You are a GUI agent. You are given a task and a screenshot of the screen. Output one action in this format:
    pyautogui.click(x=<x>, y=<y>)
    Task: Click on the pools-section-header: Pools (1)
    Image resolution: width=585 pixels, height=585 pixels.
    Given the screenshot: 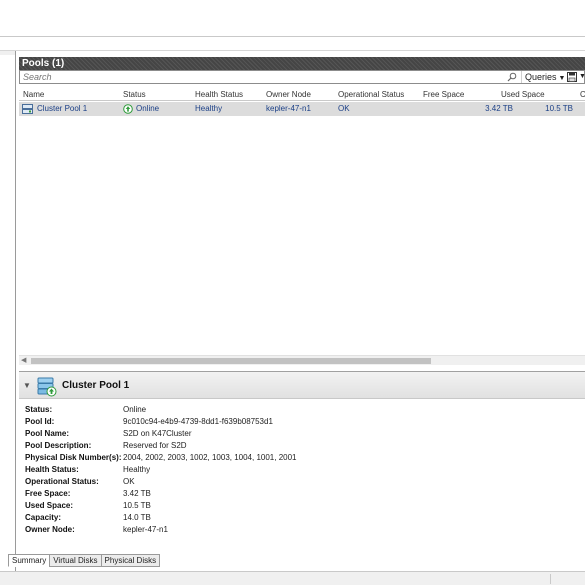 What is the action you would take?
    pyautogui.click(x=302, y=63)
    